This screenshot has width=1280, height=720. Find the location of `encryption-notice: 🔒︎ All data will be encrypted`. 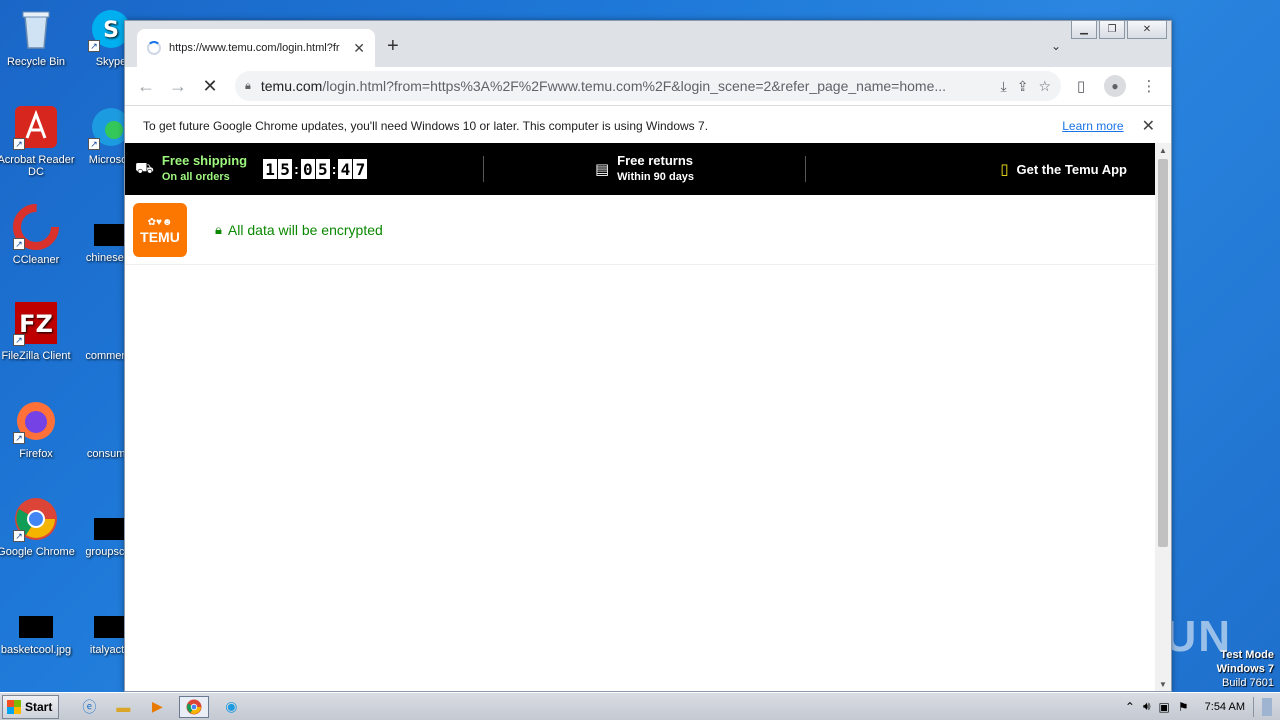

encryption-notice: 🔒︎ All data will be encrypted is located at coordinates (299, 230).